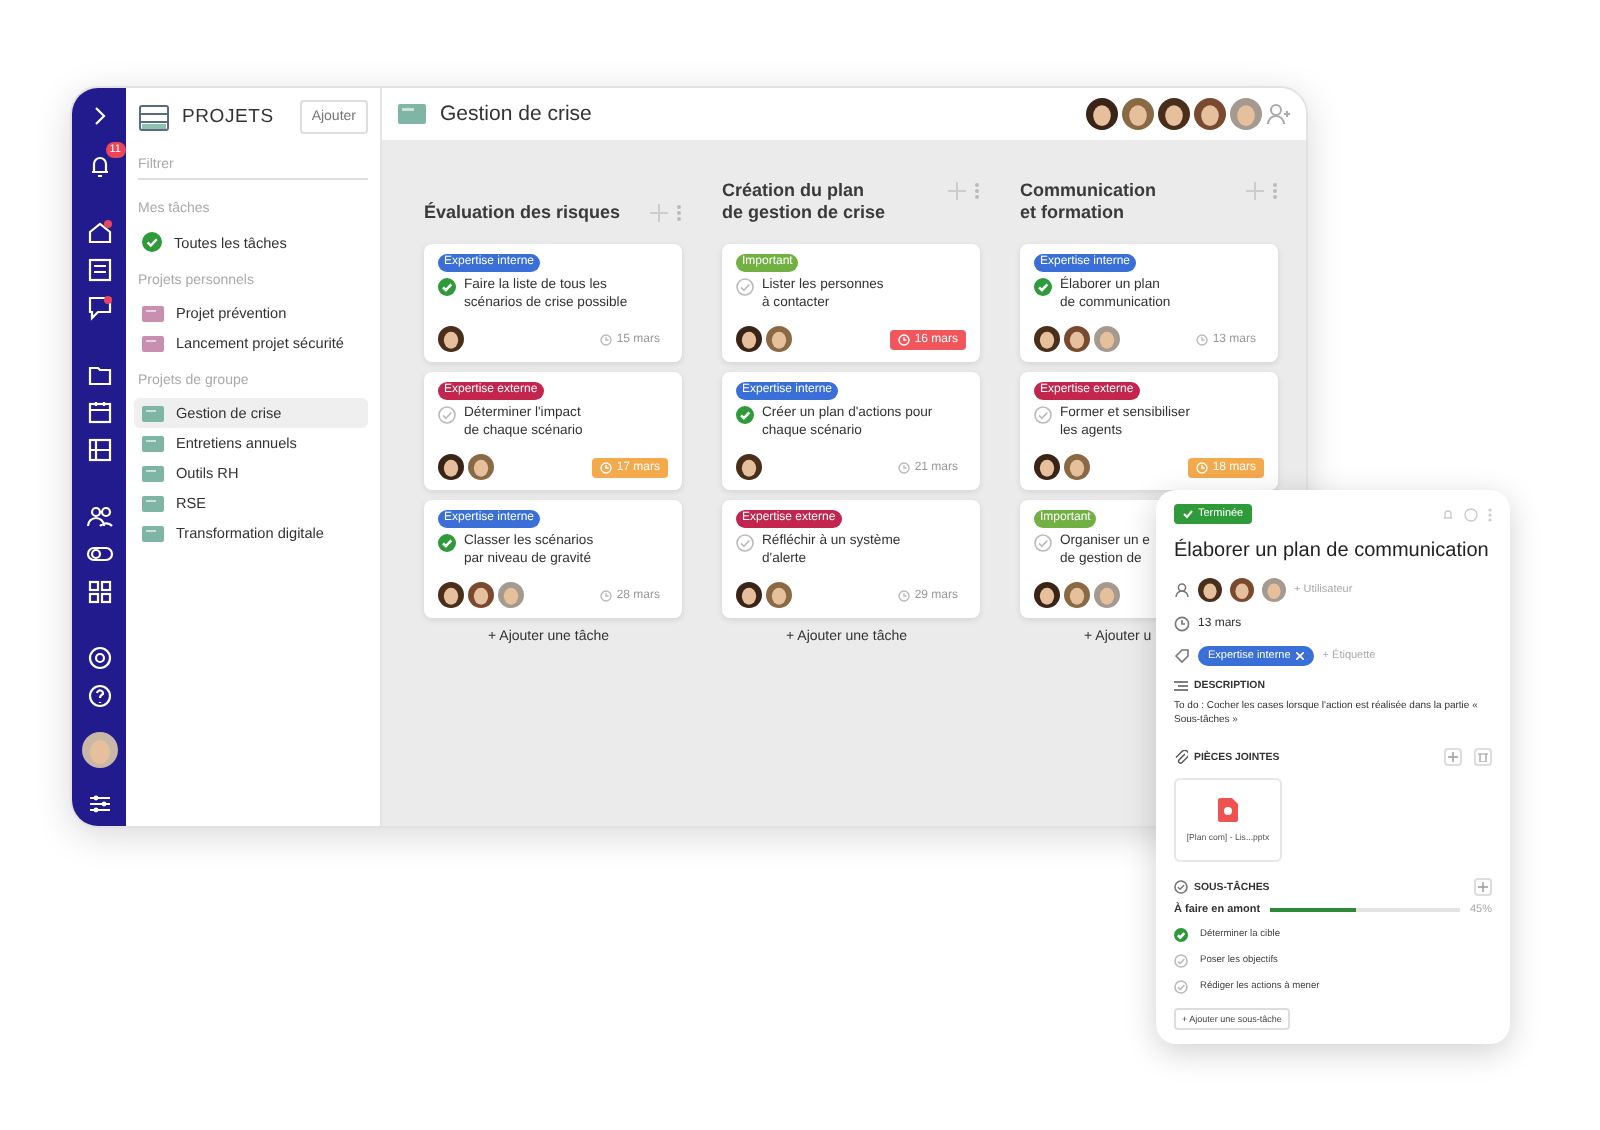 The width and height of the screenshot is (1600, 1130). What do you see at coordinates (1181, 757) in the screenshot?
I see `paperclip-icon` at bounding box center [1181, 757].